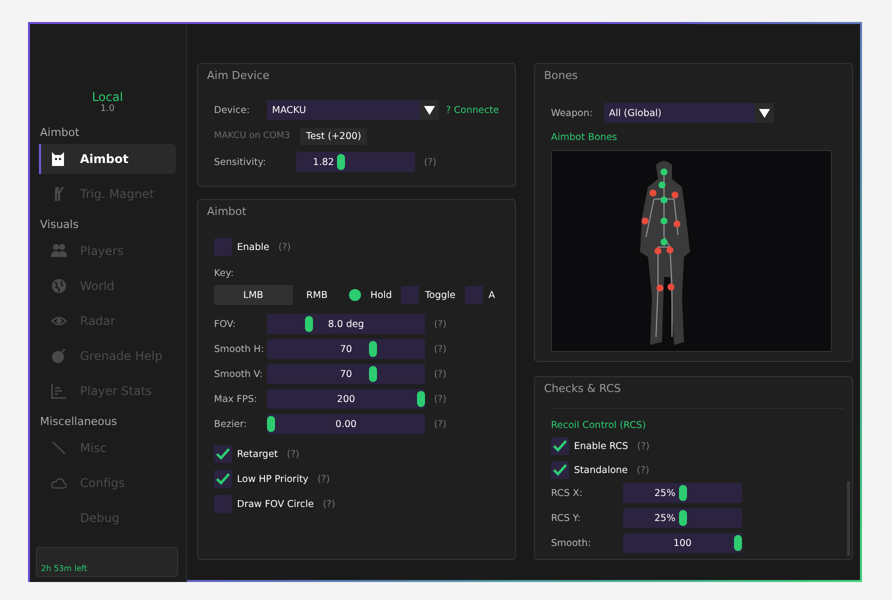 This screenshot has height=600, width=892. Describe the element at coordinates (108, 97) in the screenshot. I see `app-name: Local` at that location.